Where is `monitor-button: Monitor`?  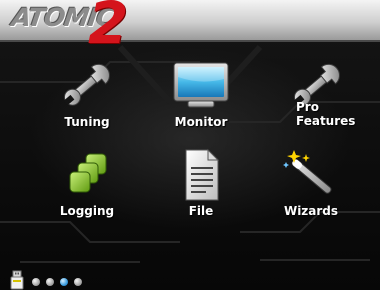 monitor-button: Monitor is located at coordinates (201, 98).